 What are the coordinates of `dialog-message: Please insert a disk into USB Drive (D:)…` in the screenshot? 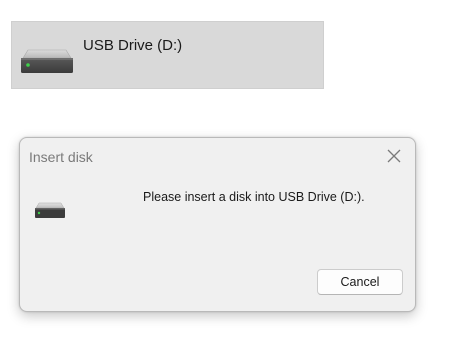 It's located at (254, 197).